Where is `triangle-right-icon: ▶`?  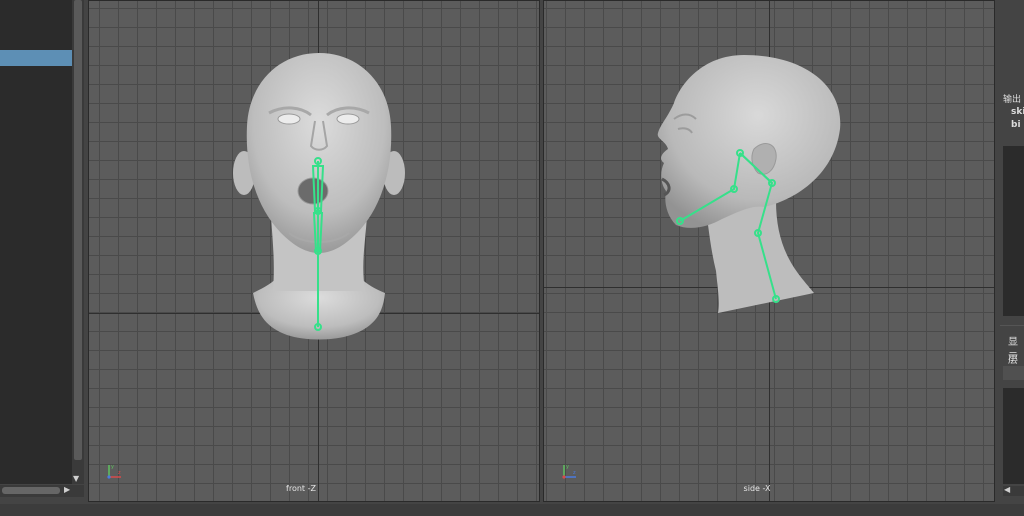
triangle-right-icon: ▶ is located at coordinates (67, 489).